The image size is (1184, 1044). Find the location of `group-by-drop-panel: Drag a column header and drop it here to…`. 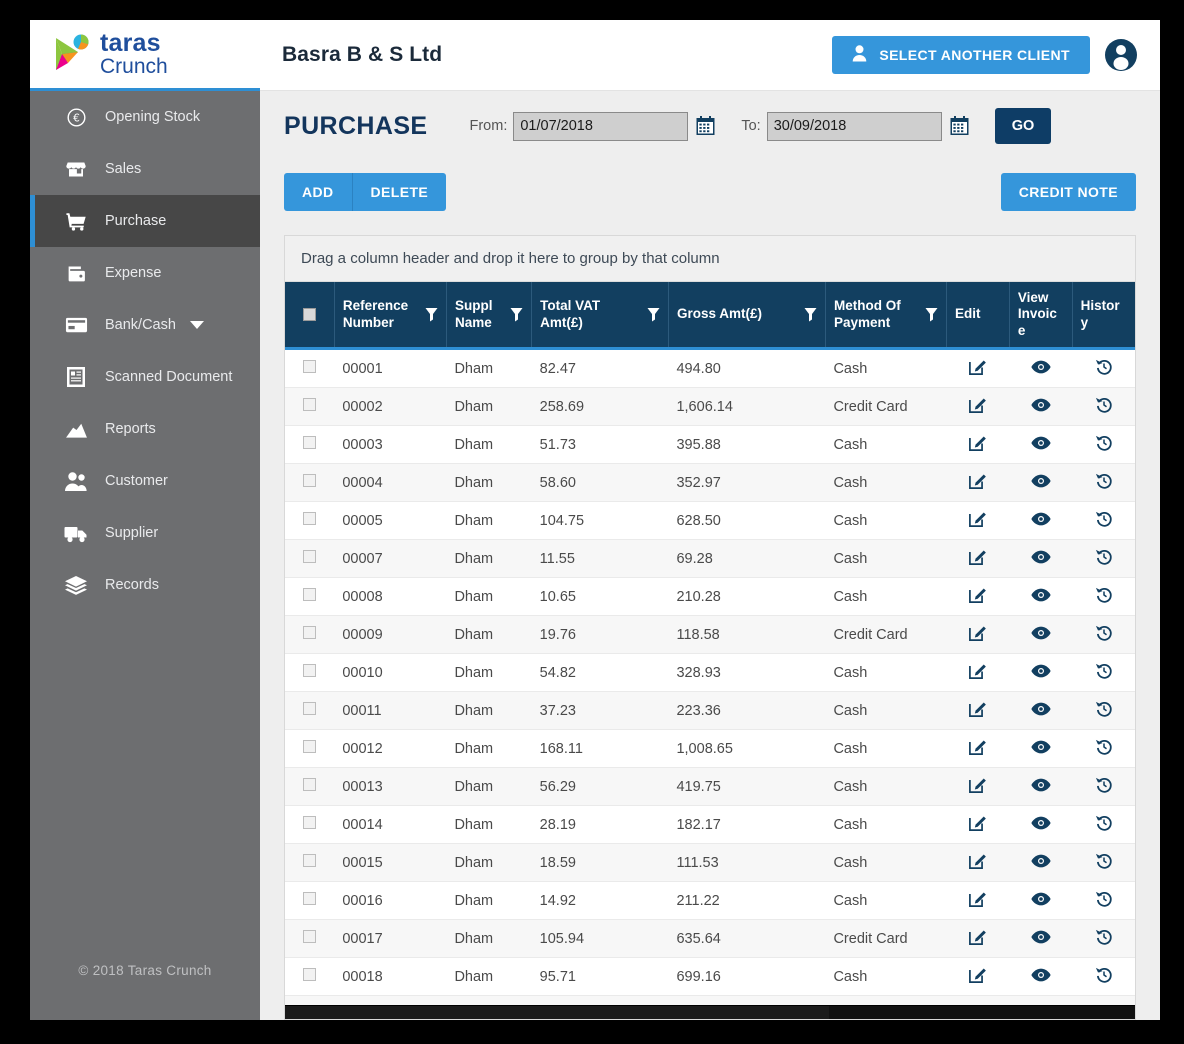

group-by-drop-panel: Drag a column header and drop it here to… is located at coordinates (710, 259).